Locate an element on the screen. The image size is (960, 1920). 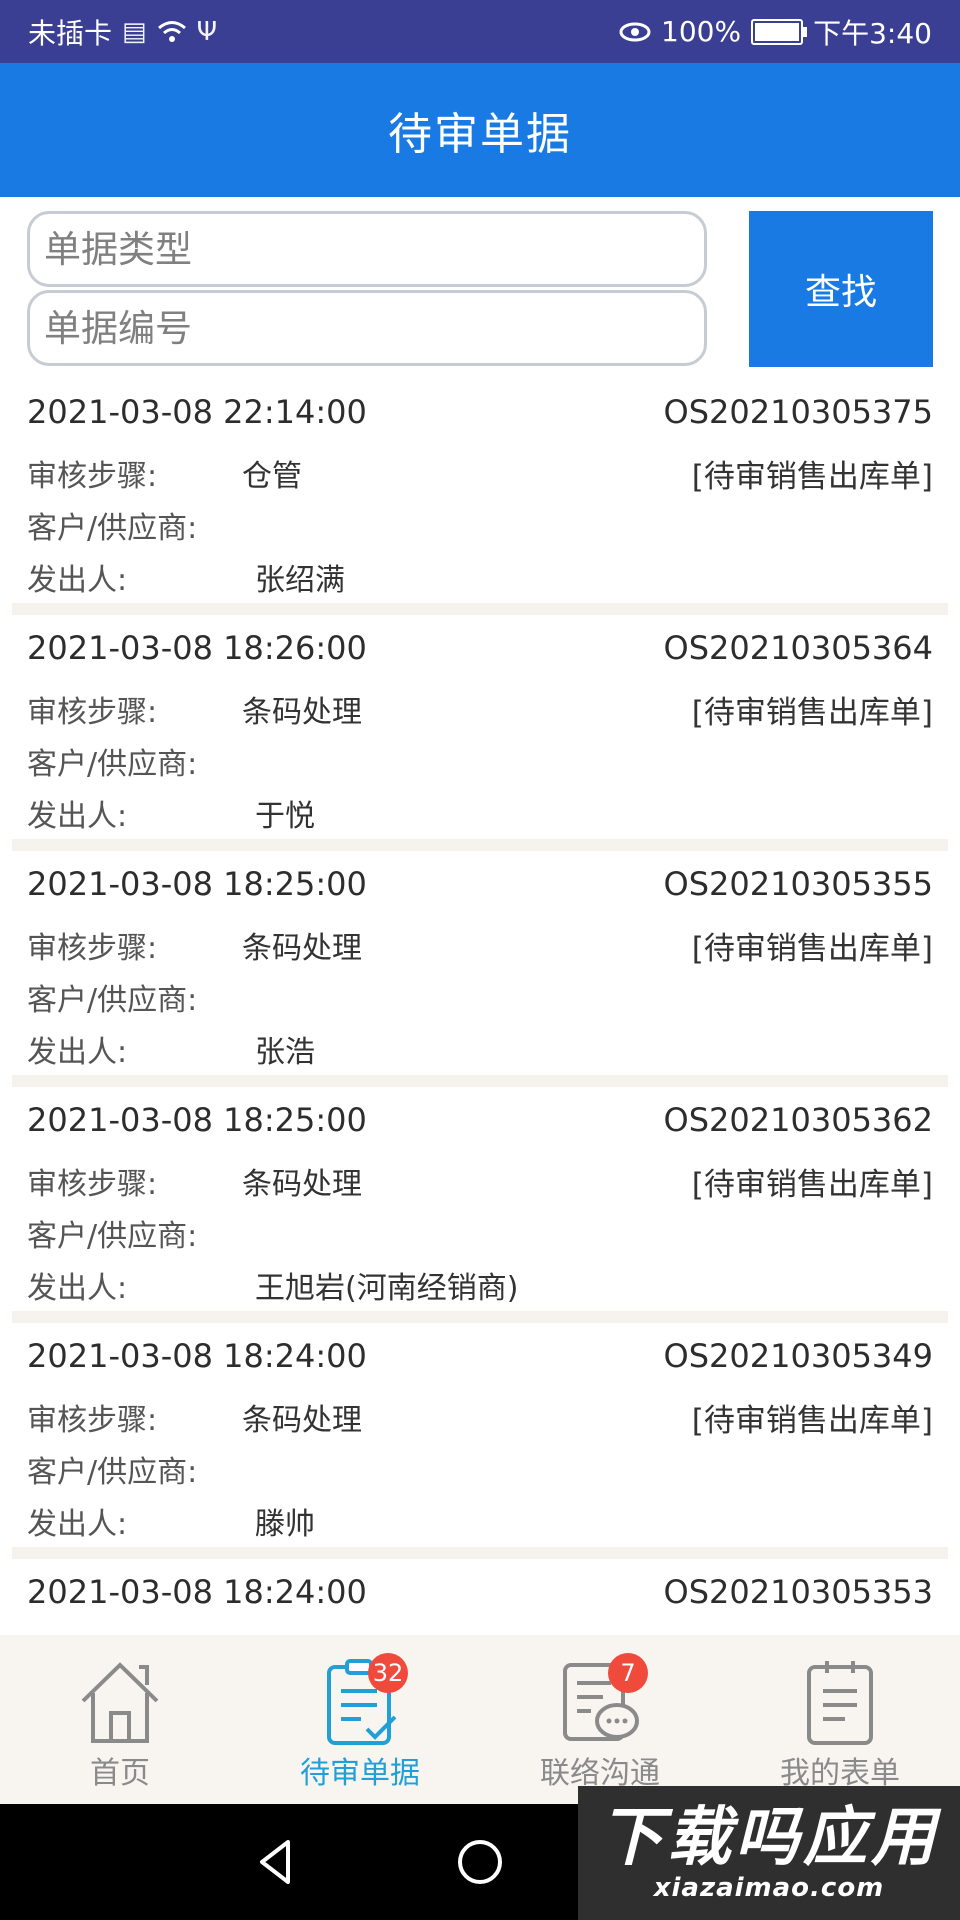
step-value: 仓管 is located at coordinates (272, 476).